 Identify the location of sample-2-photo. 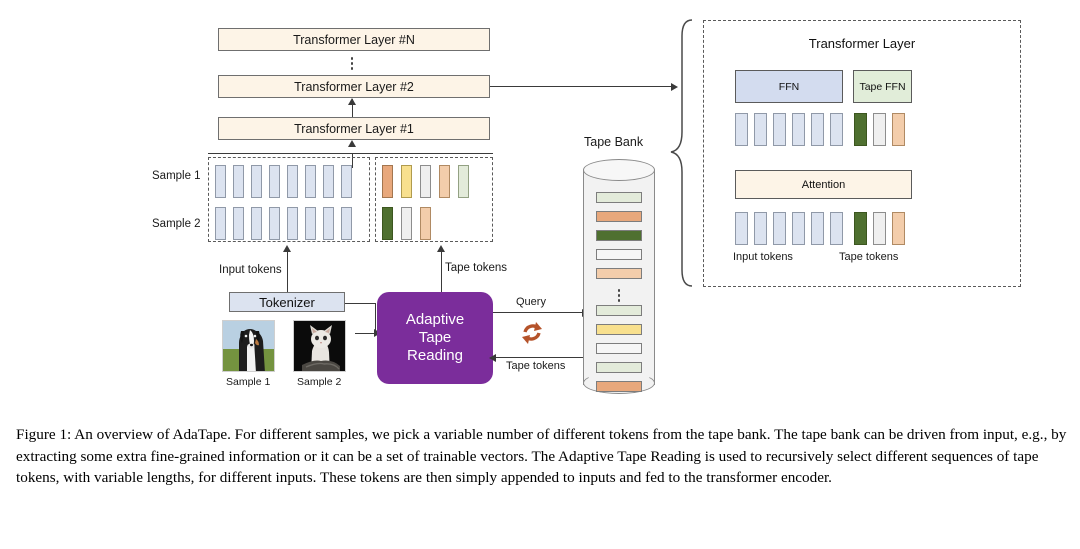
(319, 346).